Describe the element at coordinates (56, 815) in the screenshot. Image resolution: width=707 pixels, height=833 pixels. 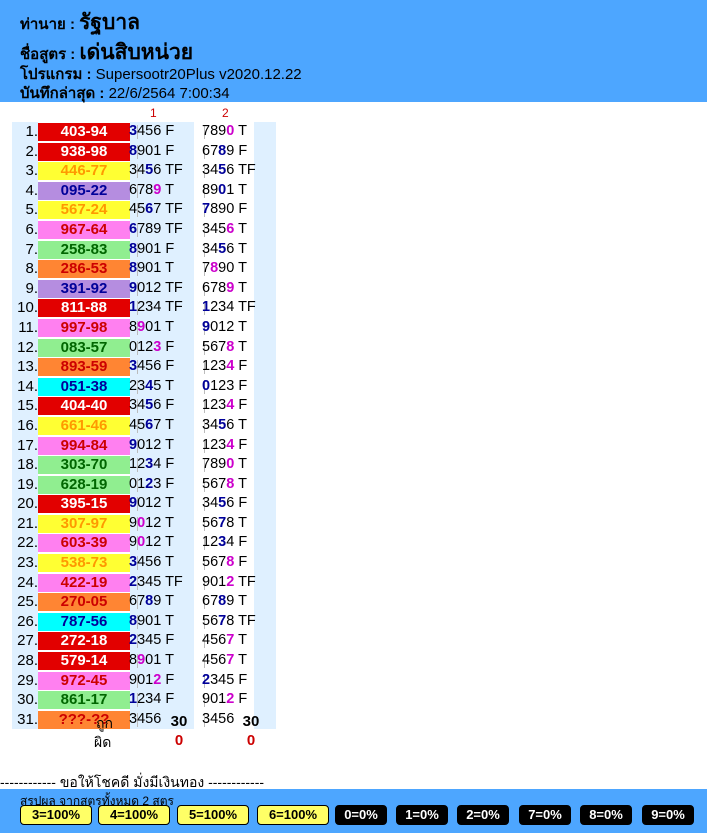
I see `summary-badge: 3=100%` at that location.